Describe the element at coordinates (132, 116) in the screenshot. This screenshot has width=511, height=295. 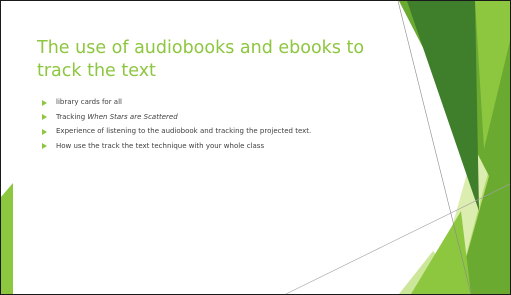
I see `book-title-emphasis: When Stars are Scattered` at that location.